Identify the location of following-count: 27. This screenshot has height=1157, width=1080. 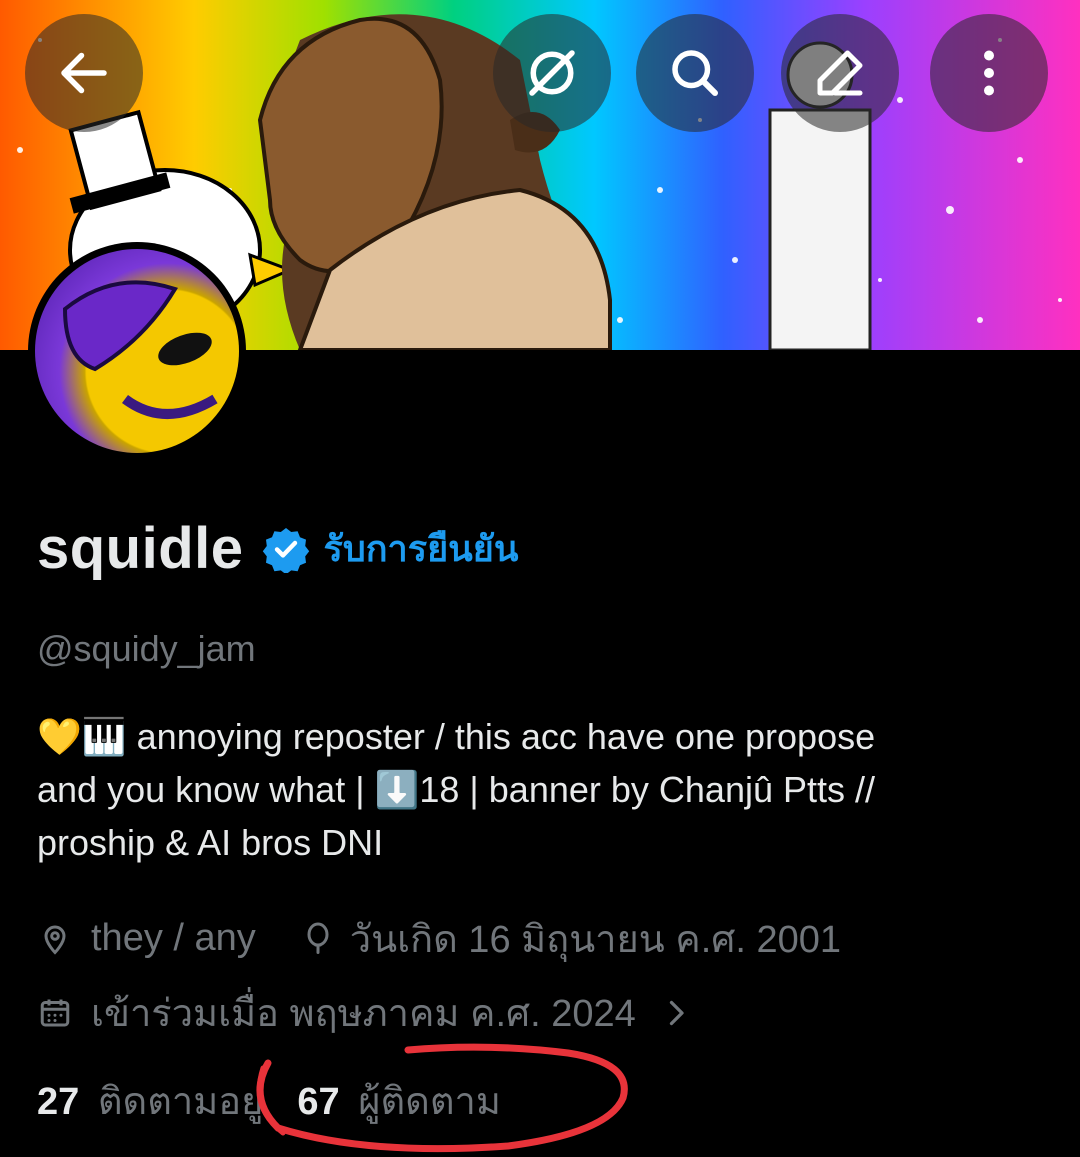
(58, 1102).